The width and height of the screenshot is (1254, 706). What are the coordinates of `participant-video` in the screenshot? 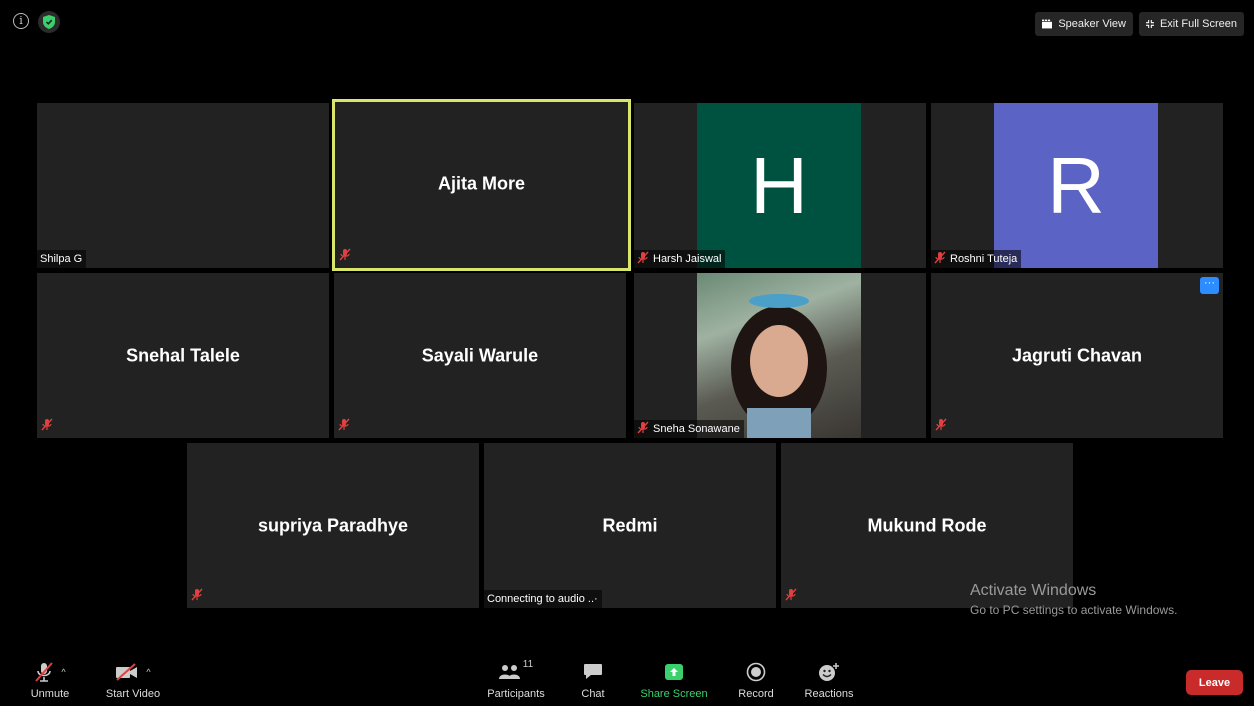 It's located at (779, 355).